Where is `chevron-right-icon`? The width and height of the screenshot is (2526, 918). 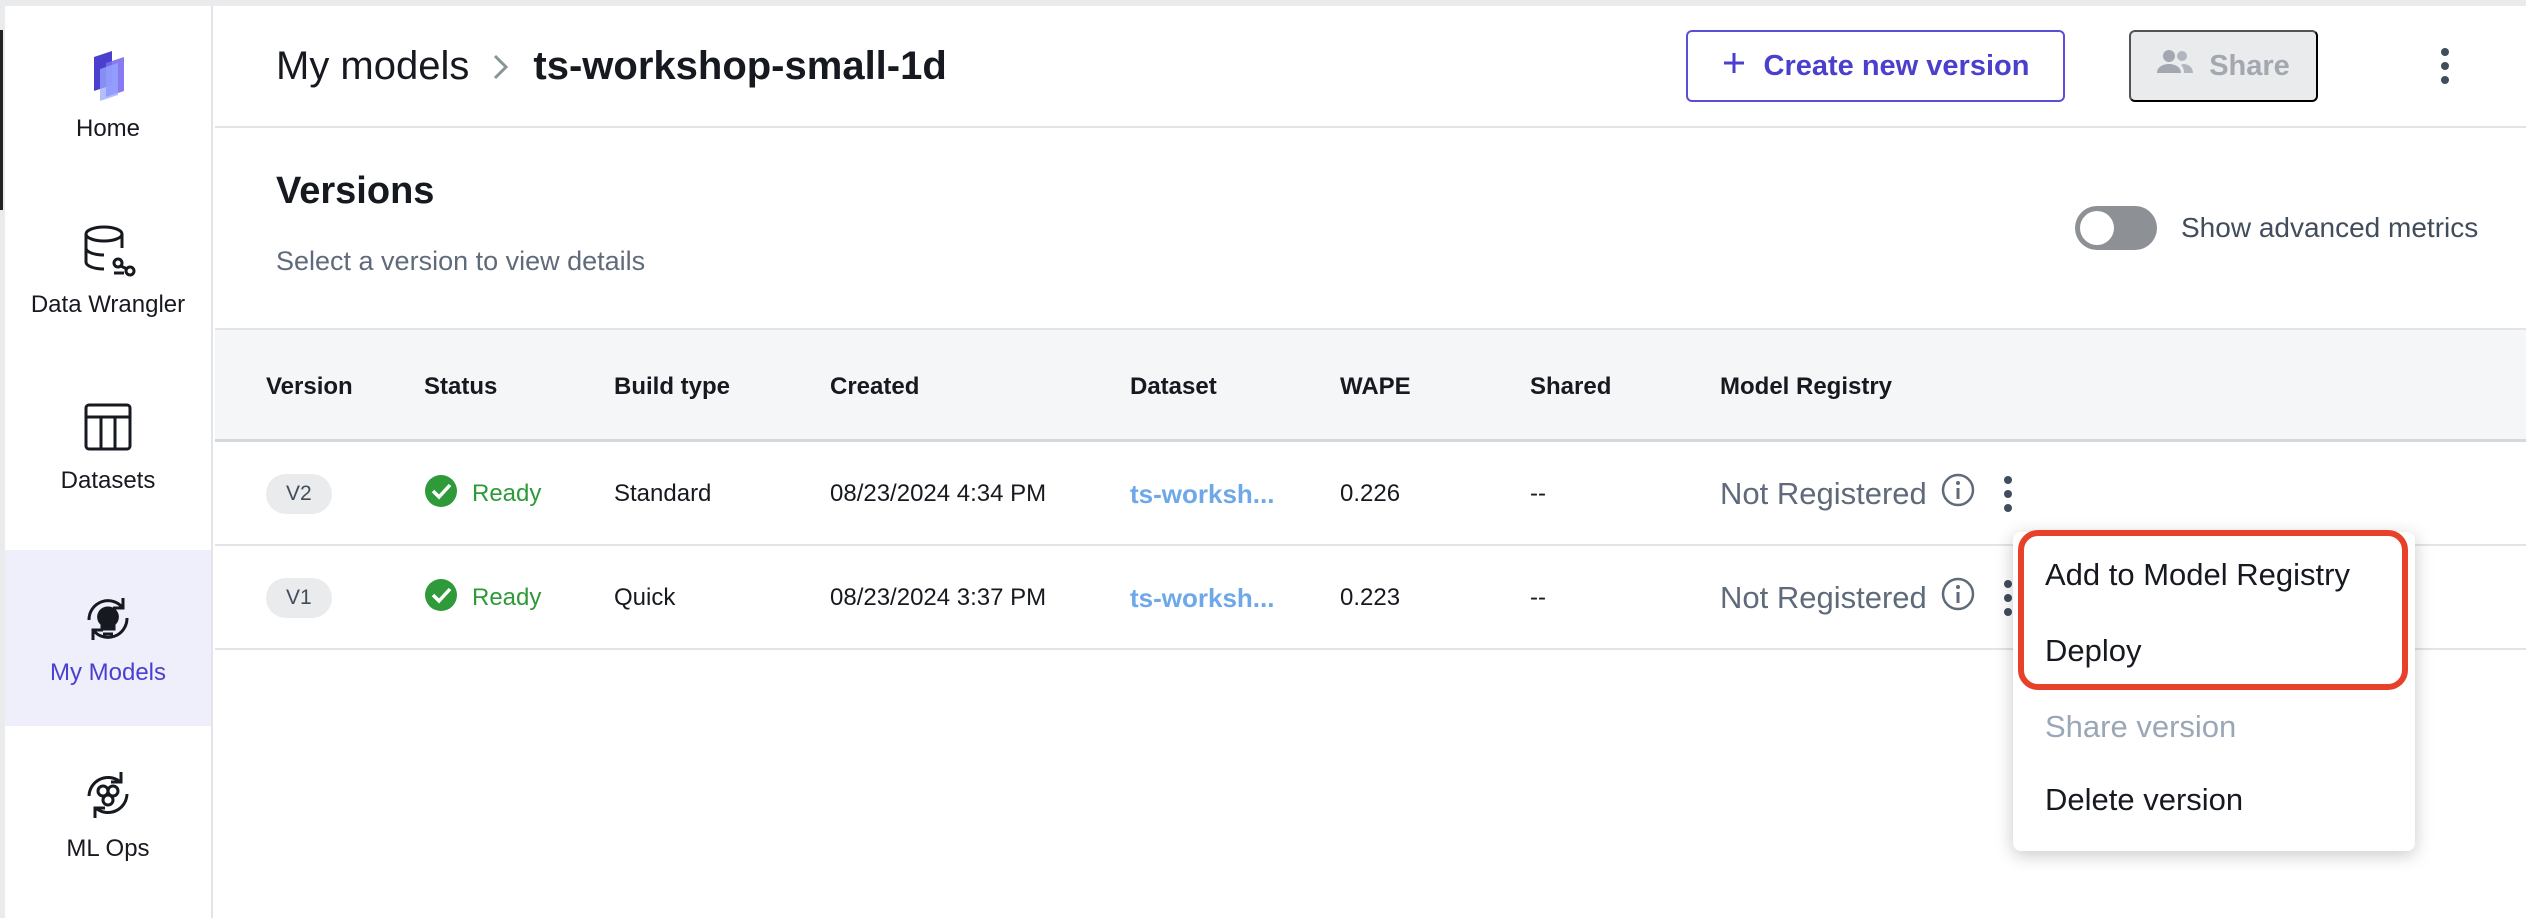
chevron-right-icon is located at coordinates (501, 67).